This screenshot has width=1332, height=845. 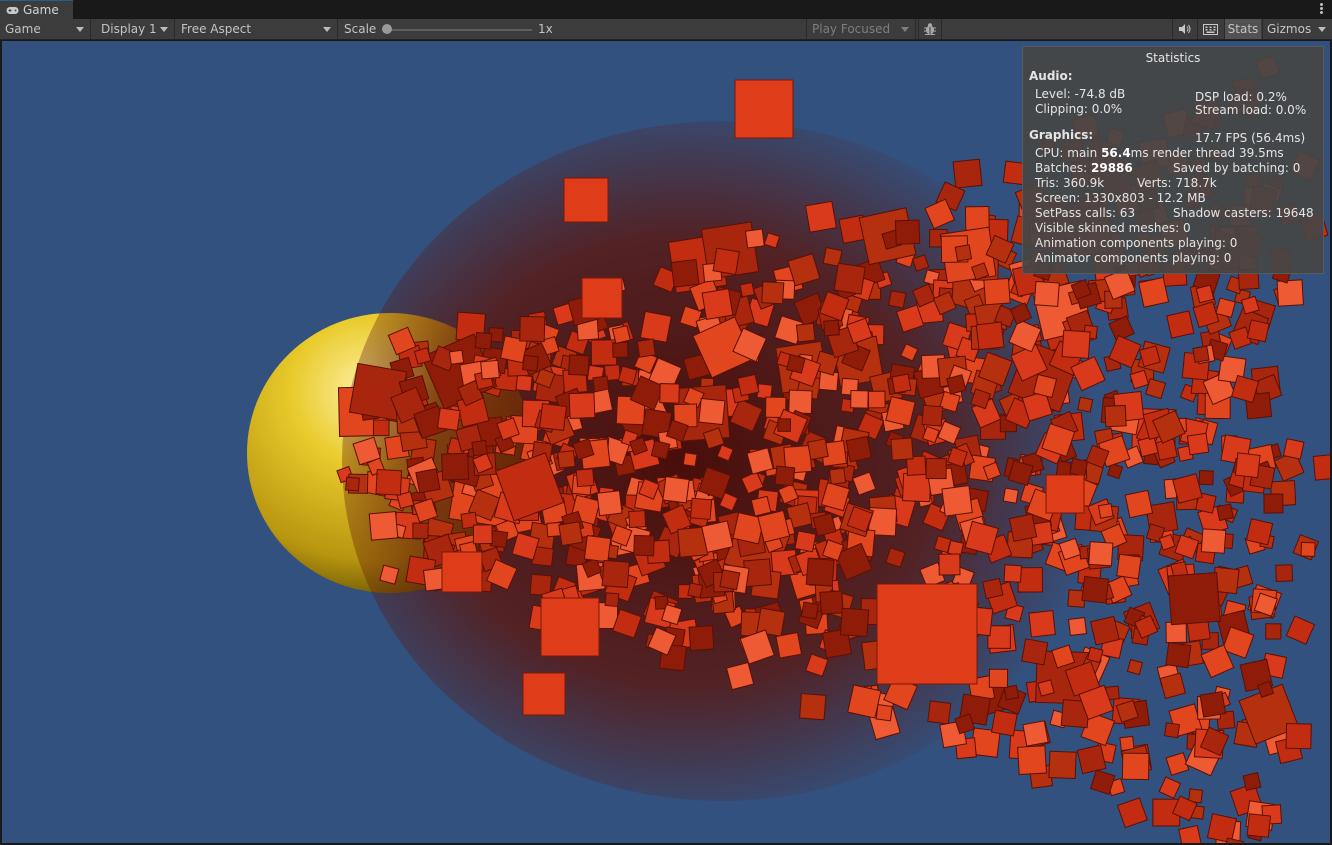 What do you see at coordinates (1116, 153) in the screenshot?
I see `cpu-main-value: 56.4` at bounding box center [1116, 153].